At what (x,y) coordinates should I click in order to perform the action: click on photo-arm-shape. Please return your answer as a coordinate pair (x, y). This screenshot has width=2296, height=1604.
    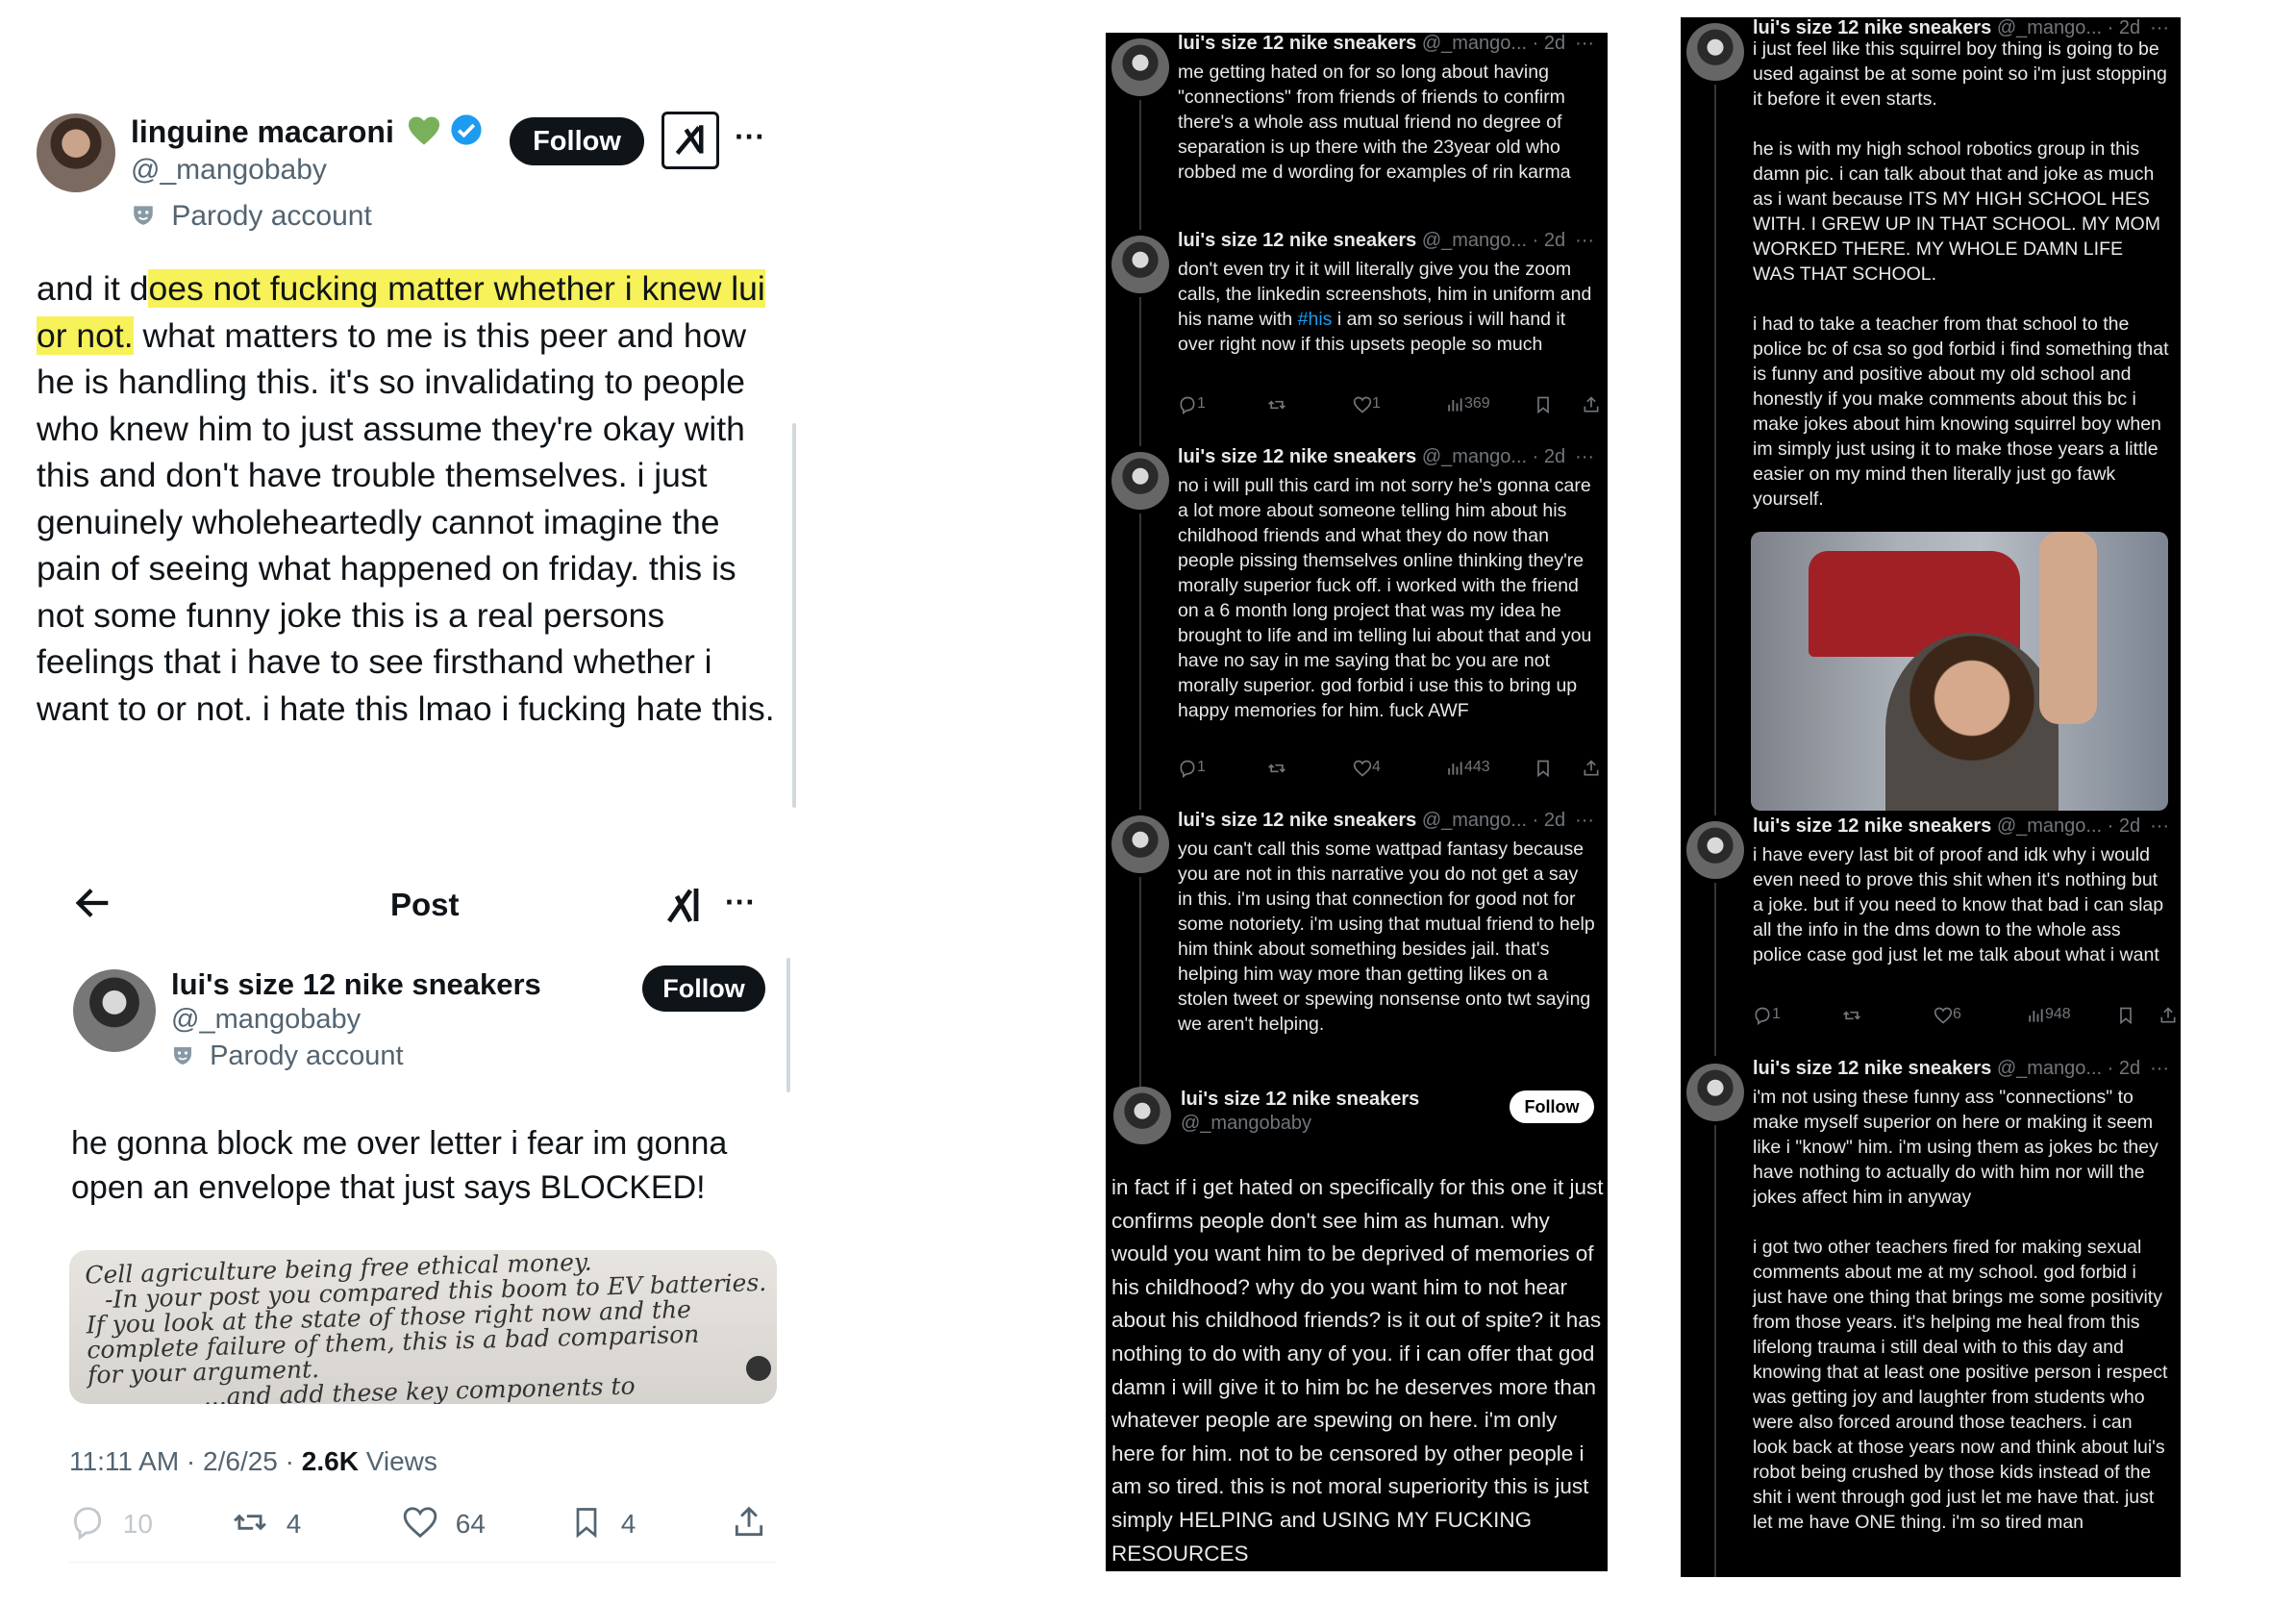
    Looking at the image, I should click on (2068, 628).